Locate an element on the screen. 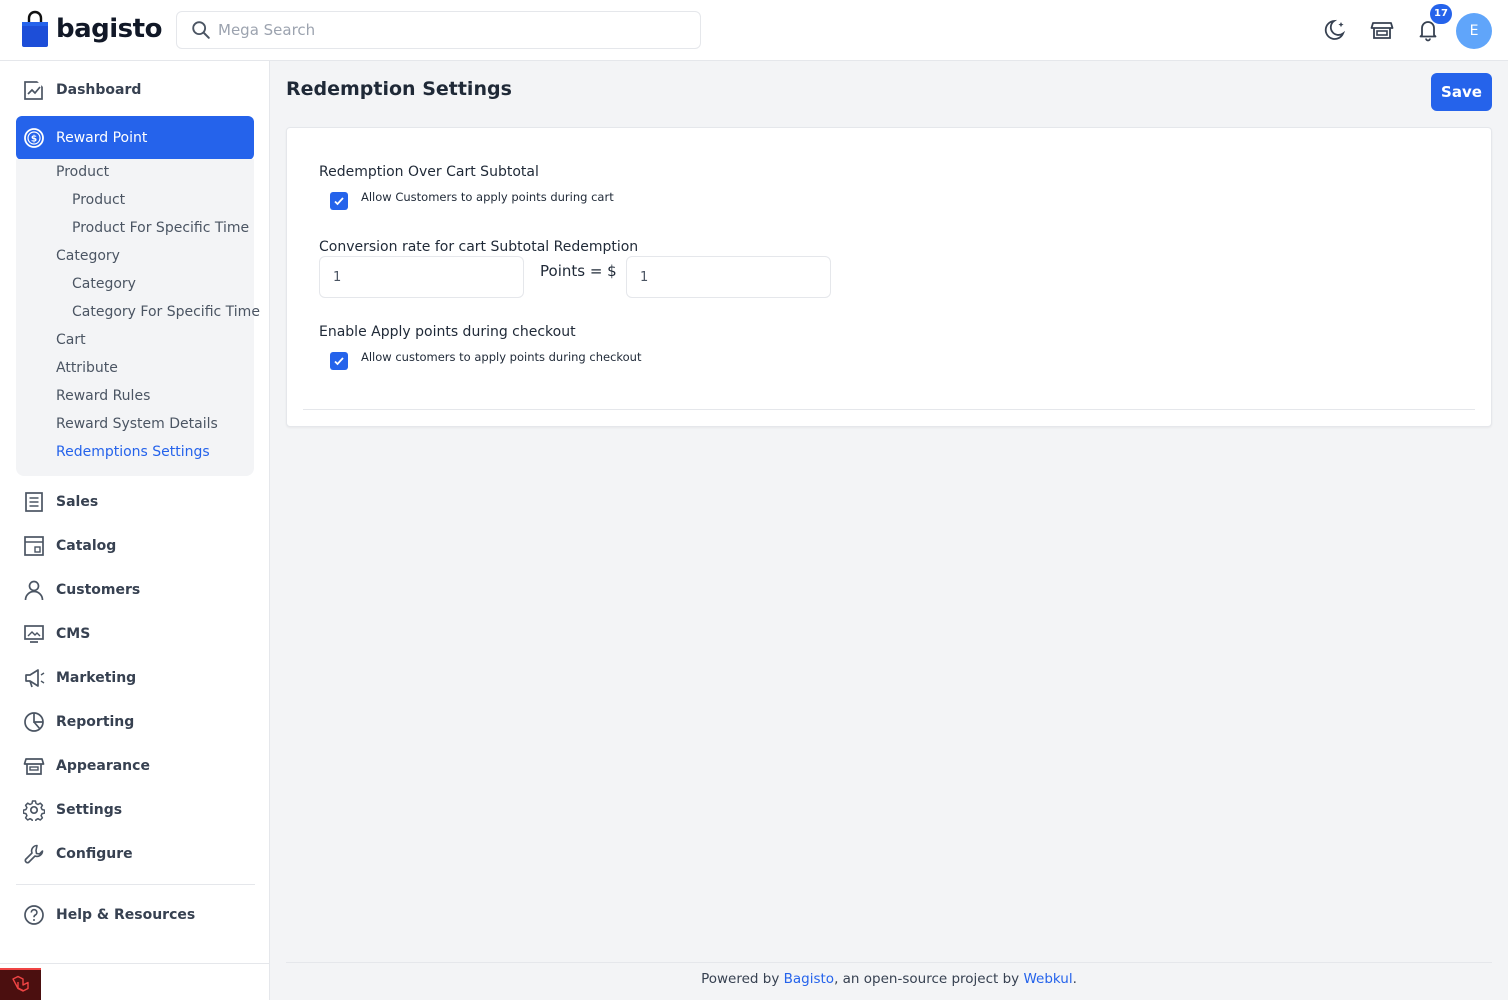  debugbar-toggle is located at coordinates (20, 984).